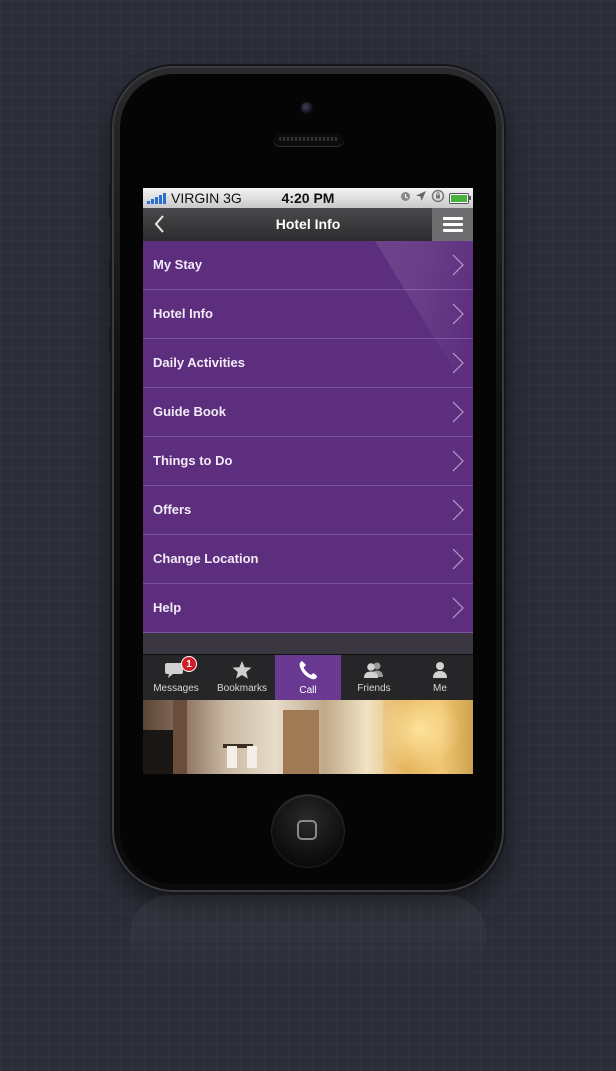 This screenshot has width=616, height=1071. I want to click on star-icon, so click(242, 670).